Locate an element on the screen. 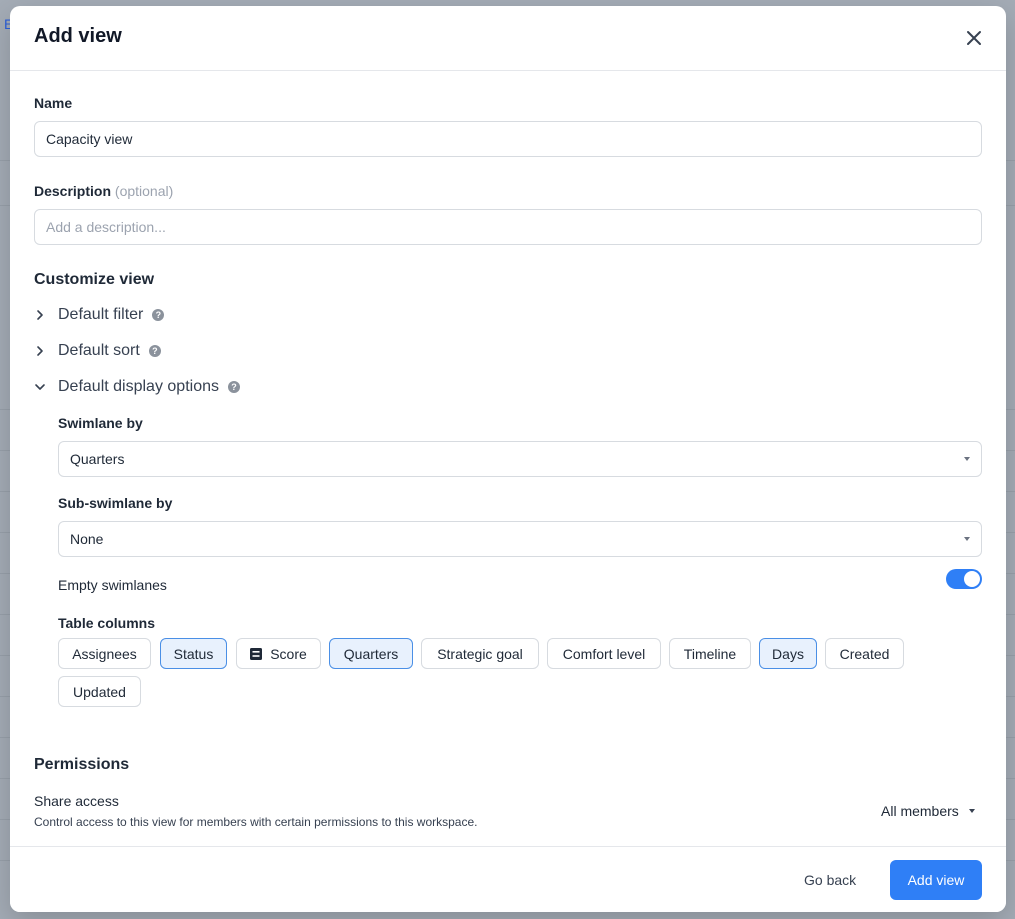  chip-label: Days is located at coordinates (788, 653).